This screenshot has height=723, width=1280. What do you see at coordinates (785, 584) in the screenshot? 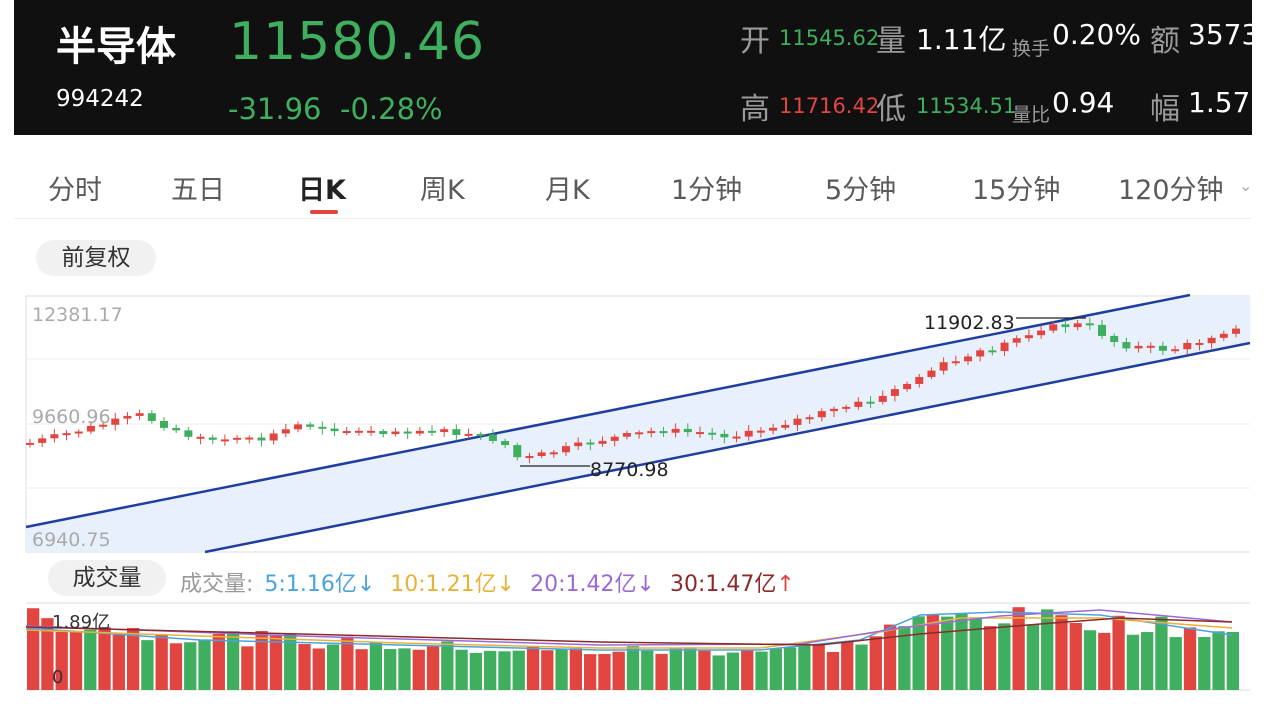
I see `arrow-up-icon: ↑` at bounding box center [785, 584].